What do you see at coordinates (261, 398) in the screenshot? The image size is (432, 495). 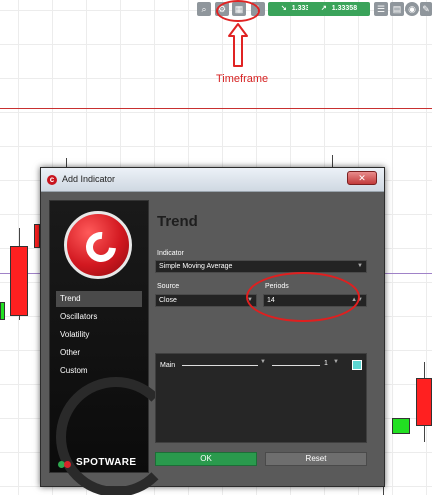 I see `output-series-panel: Main ▼ 1 ▼` at bounding box center [261, 398].